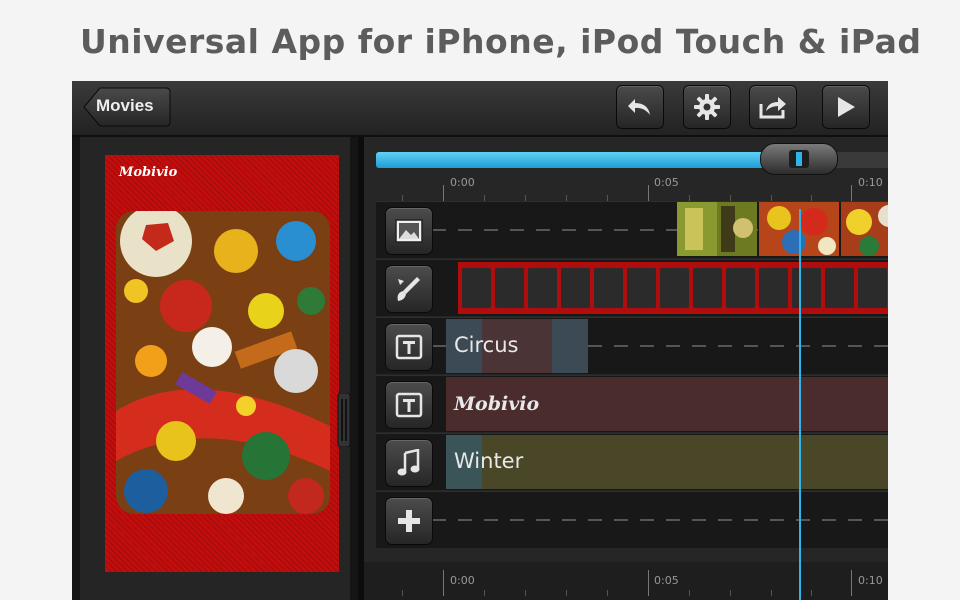 The height and width of the screenshot is (600, 960). I want to click on share-icon, so click(772, 108).